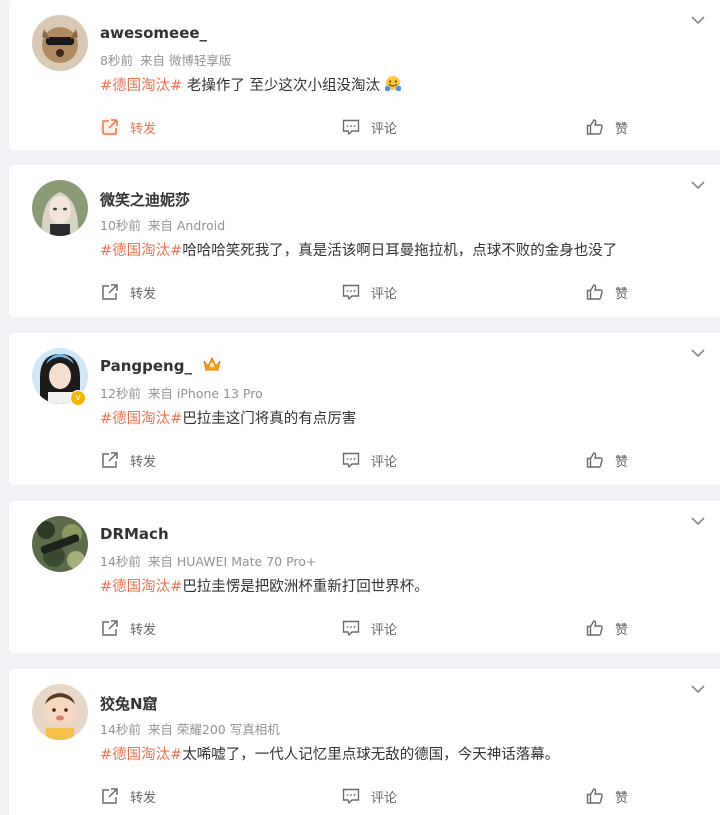  I want to click on post-time: 12秒前, so click(120, 393).